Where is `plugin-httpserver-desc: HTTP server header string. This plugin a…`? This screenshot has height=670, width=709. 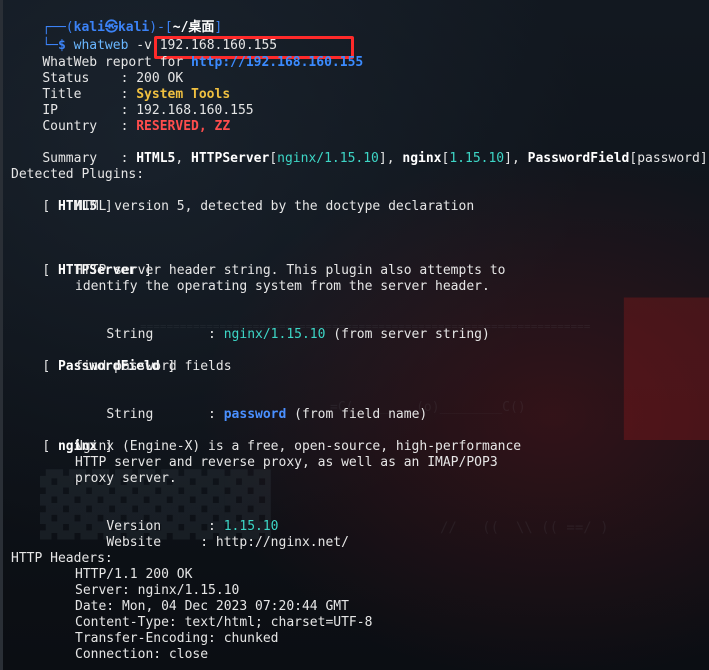 plugin-httpserver-desc: HTTP server header string. This plugin a… is located at coordinates (290, 270).